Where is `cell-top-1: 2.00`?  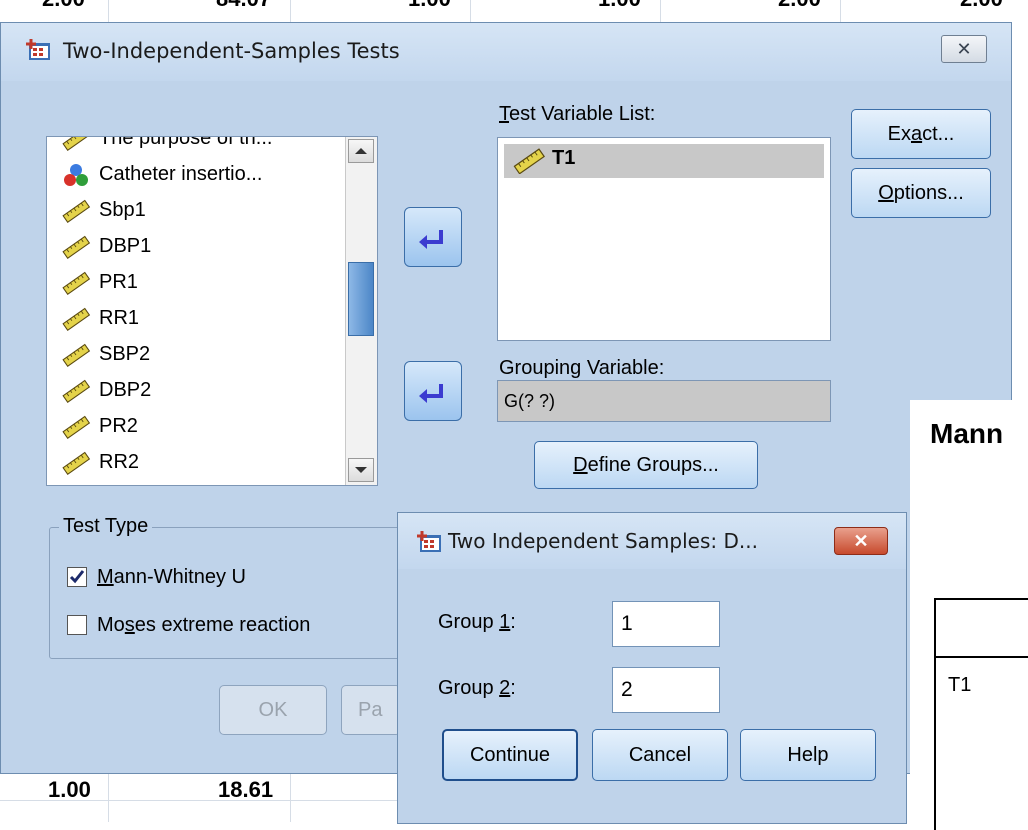 cell-top-1: 2.00 is located at coordinates (63, 6).